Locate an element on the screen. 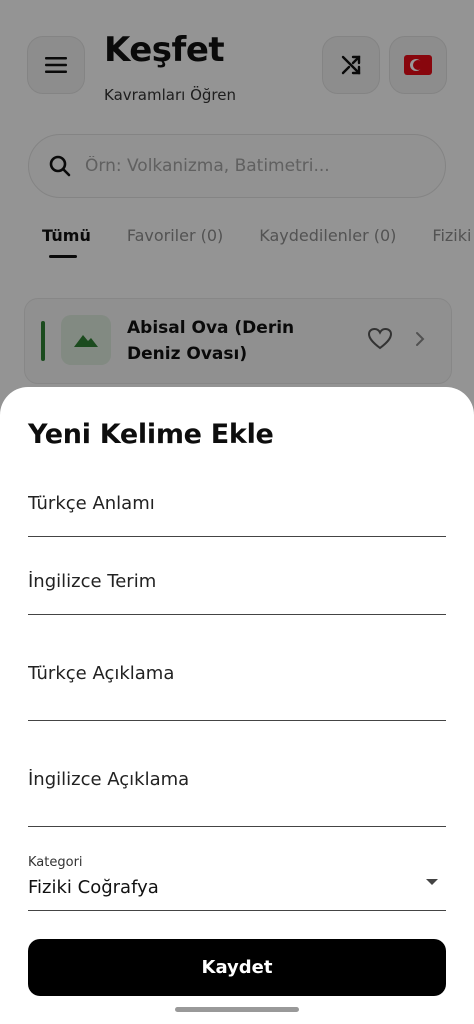 The width and height of the screenshot is (474, 1024). english-description-field is located at coordinates (237, 791).